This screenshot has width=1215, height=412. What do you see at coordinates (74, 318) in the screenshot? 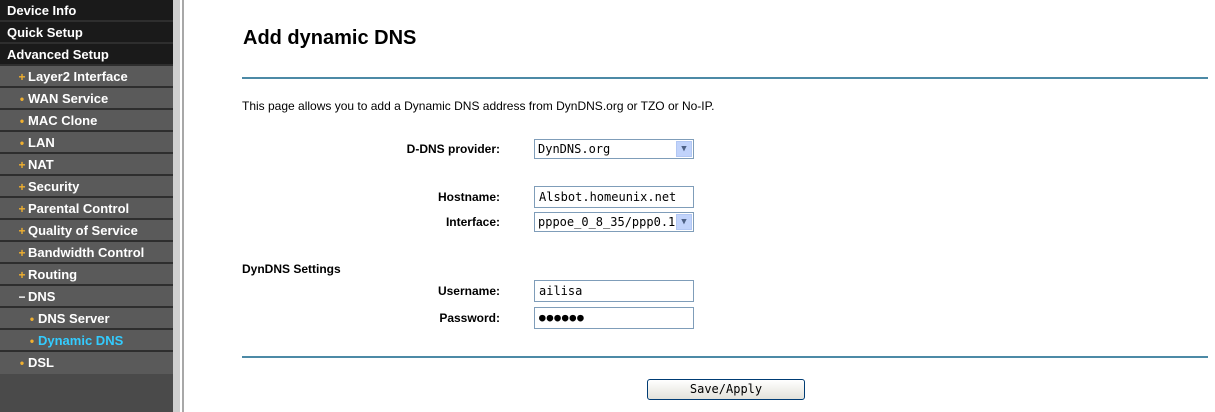
I see `sidebar-item-label: DNS Server` at bounding box center [74, 318].